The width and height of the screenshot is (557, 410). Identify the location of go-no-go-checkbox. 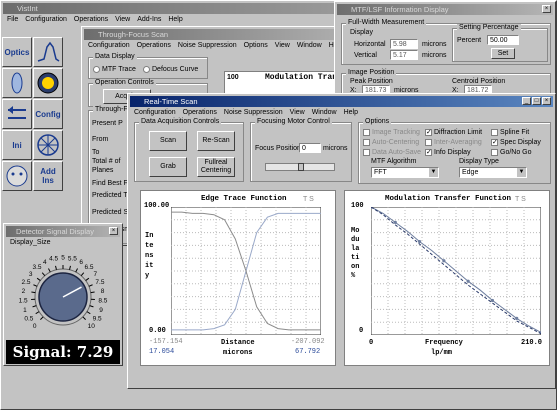
(494, 152).